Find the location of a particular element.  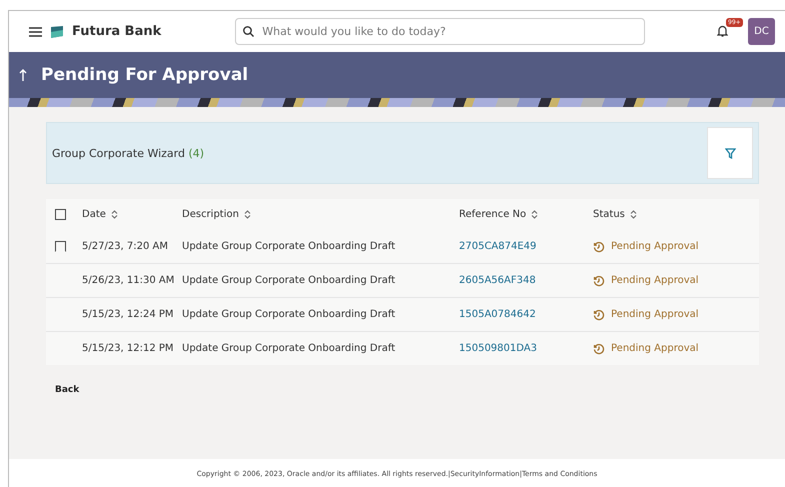

column-header: Reference No is located at coordinates (526, 214).